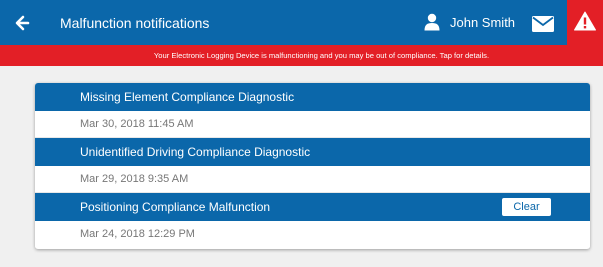  I want to click on notification-title-bar: Positioning Compliance Malfunction Clear, so click(312, 207).